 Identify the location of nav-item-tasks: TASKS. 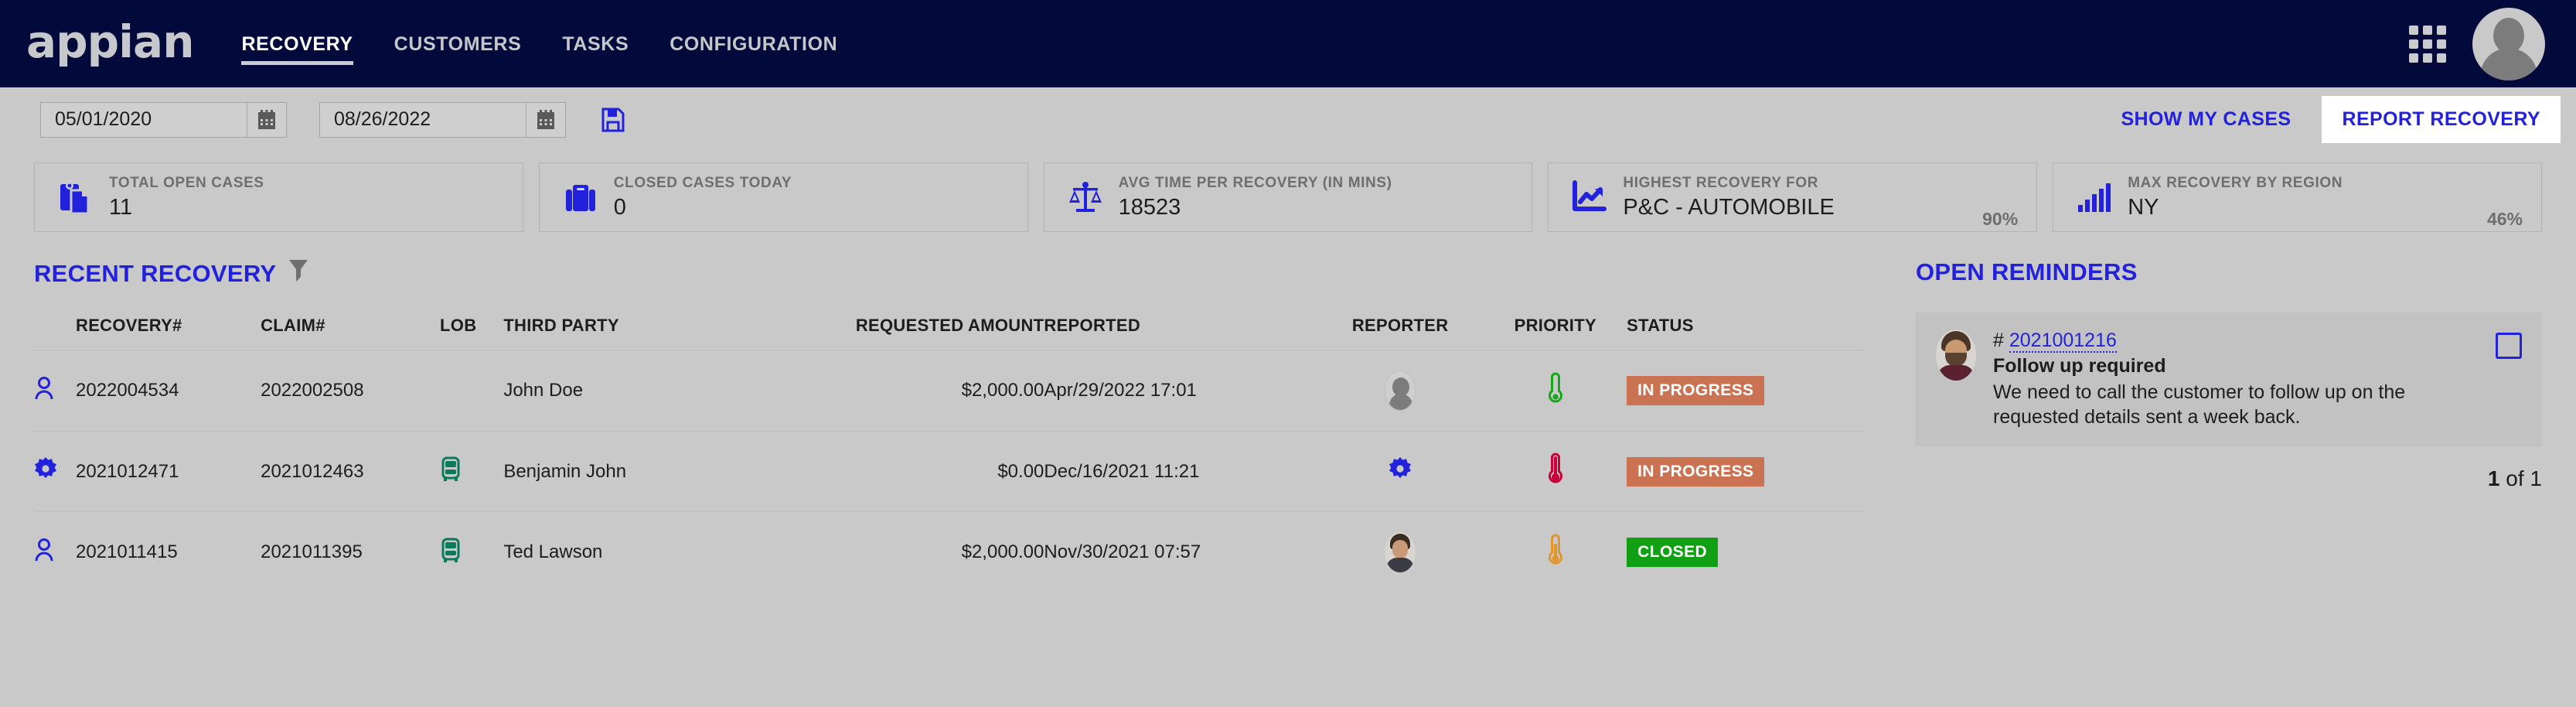
(595, 44).